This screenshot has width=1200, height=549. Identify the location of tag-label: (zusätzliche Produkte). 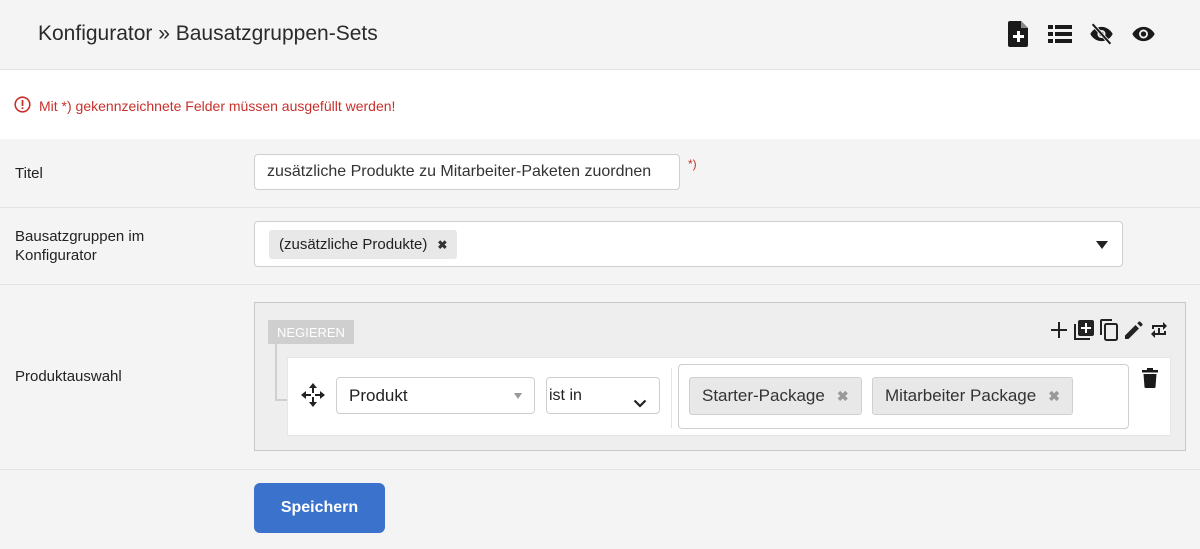
(353, 244).